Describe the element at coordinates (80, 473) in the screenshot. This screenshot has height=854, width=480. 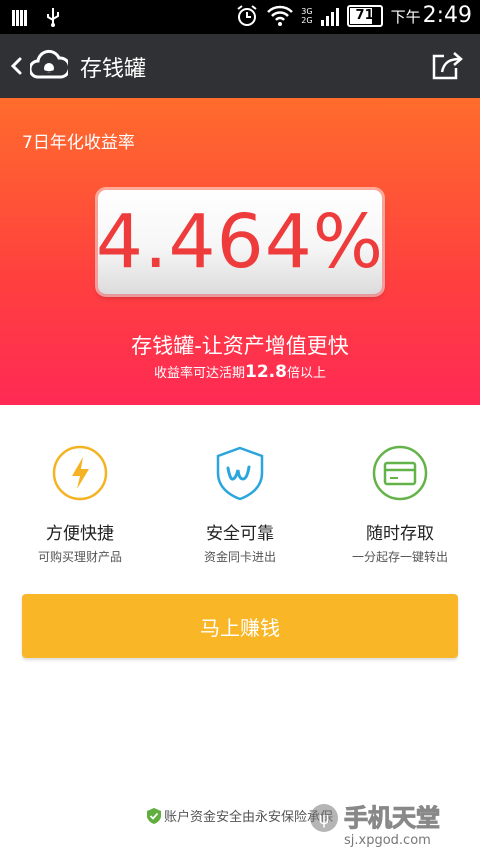
I see `lightning-icon` at that location.